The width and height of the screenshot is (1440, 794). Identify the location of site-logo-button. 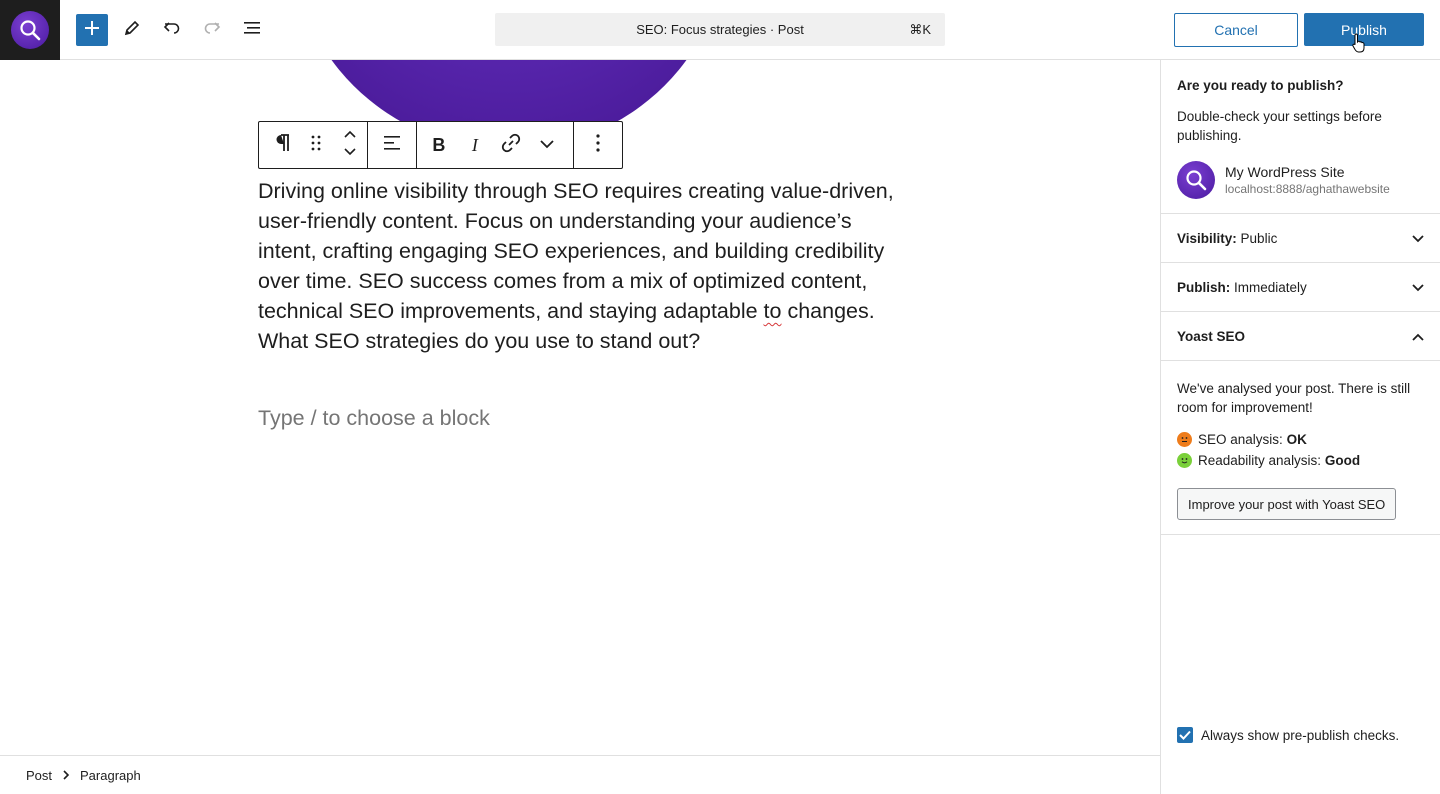
(30, 30).